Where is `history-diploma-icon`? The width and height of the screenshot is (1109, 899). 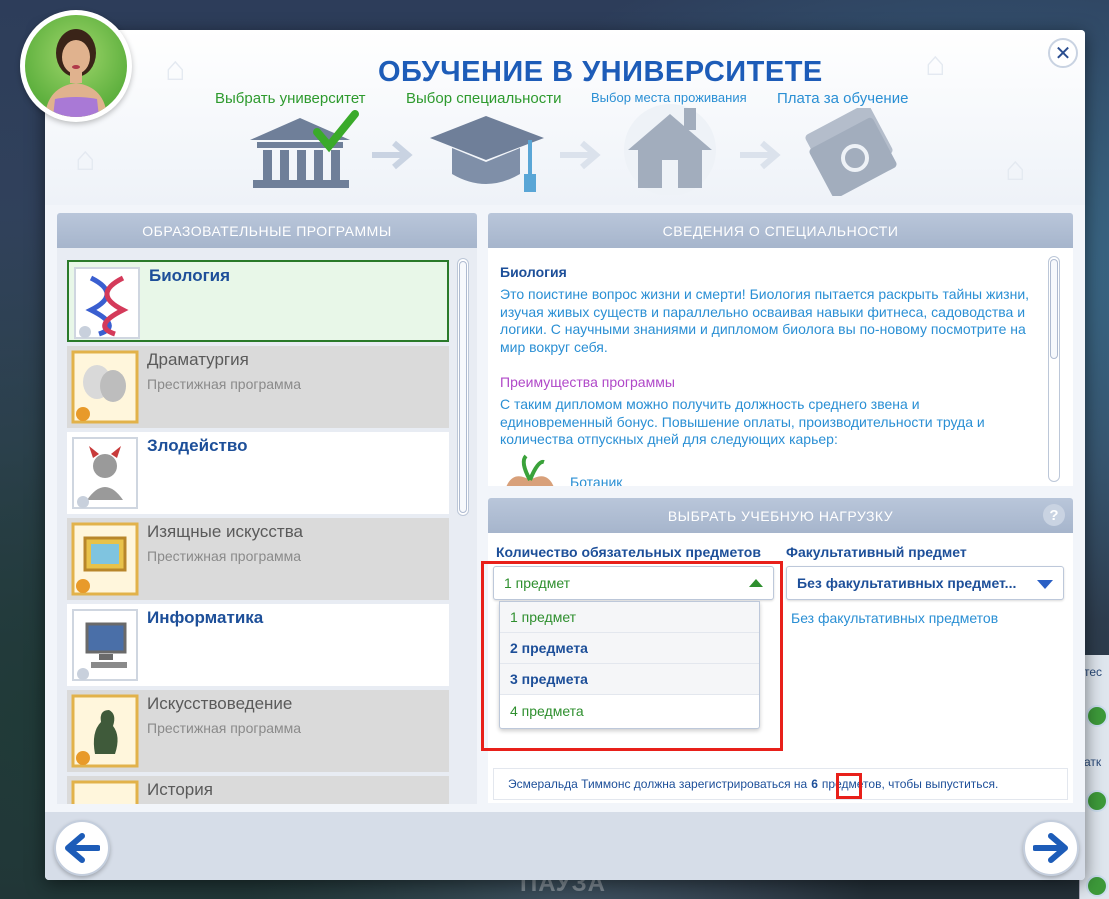
history-diploma-icon is located at coordinates (105, 792).